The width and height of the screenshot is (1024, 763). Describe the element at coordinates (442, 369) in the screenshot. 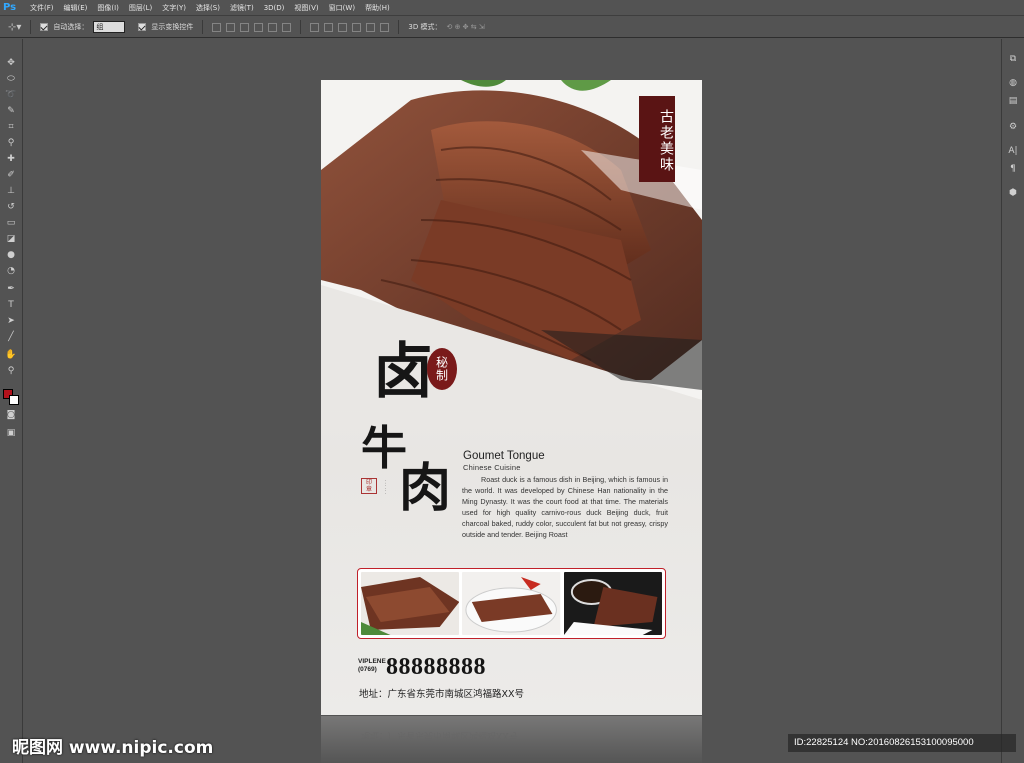

I see `red-seal-badge: 秘制` at that location.